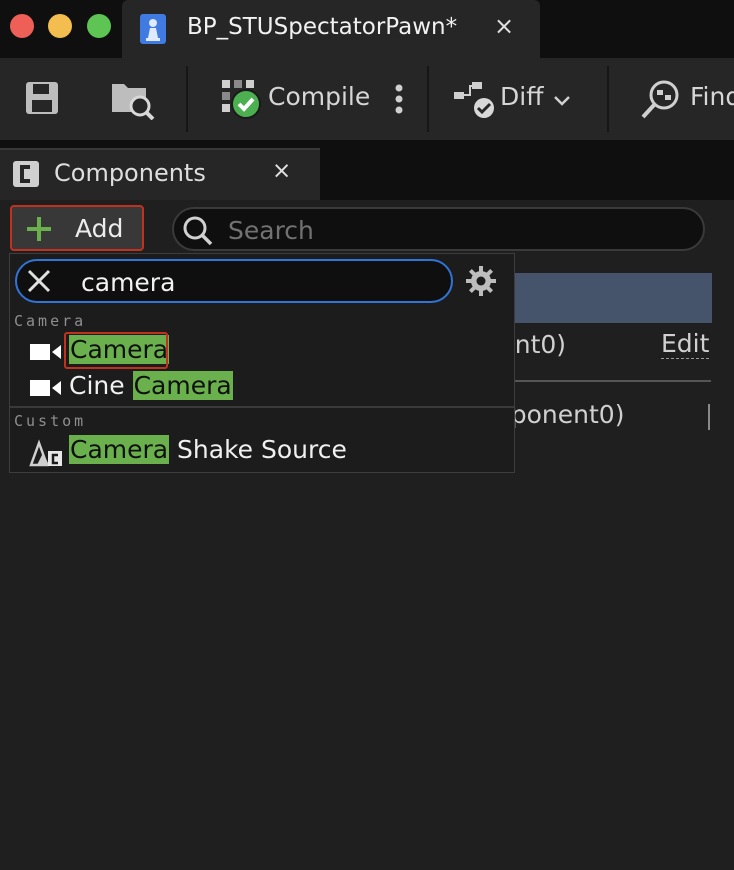 The image size is (734, 870). Describe the element at coordinates (504, 26) in the screenshot. I see `close-tab-icon: ×` at that location.